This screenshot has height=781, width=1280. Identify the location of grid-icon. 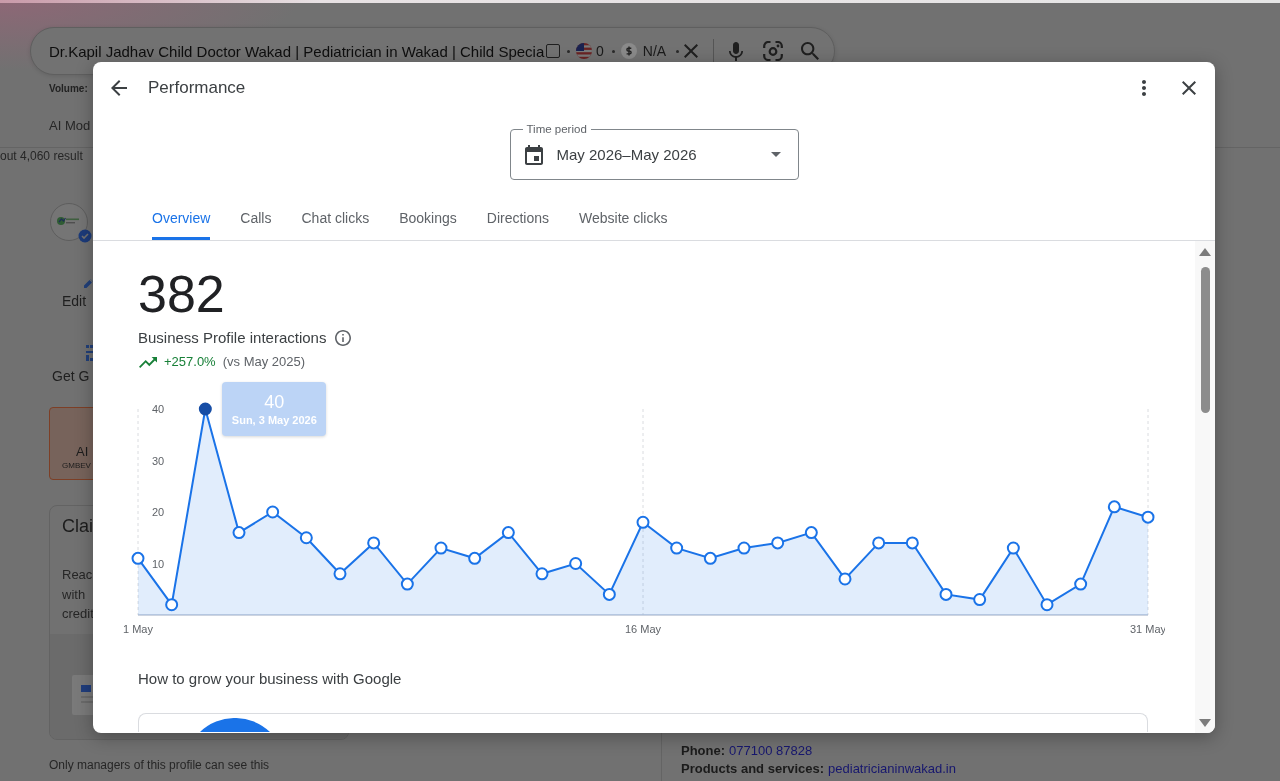
(89, 353).